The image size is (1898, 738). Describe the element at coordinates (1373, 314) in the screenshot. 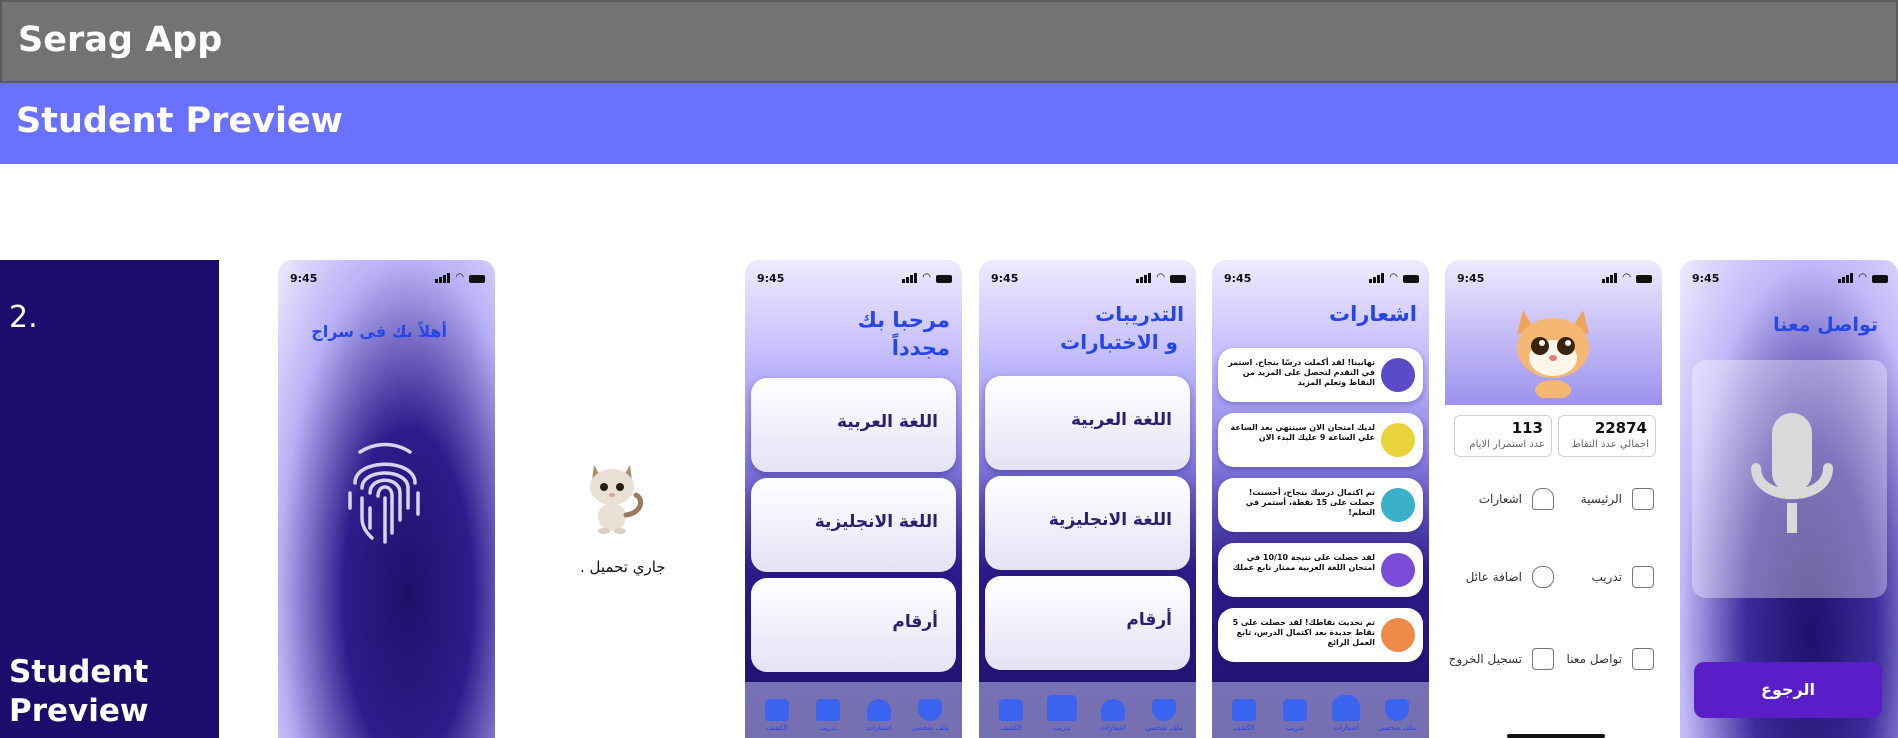

I see `notifications-title: اشعارات` at that location.